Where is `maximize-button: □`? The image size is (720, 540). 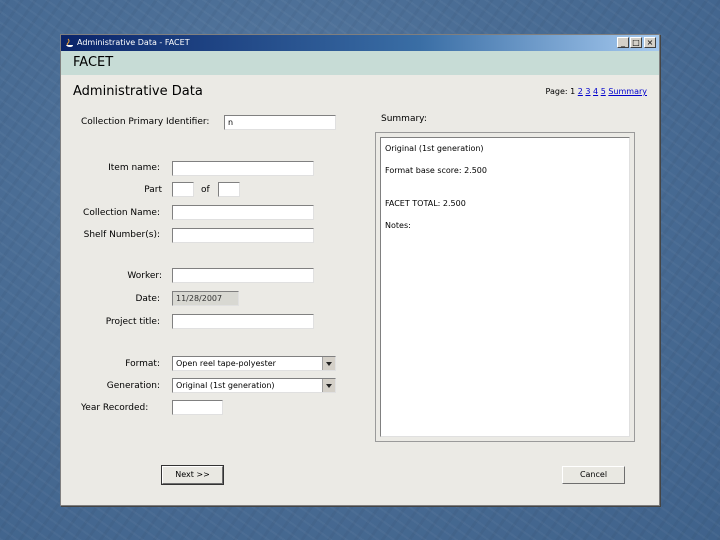 maximize-button: □ is located at coordinates (636, 42).